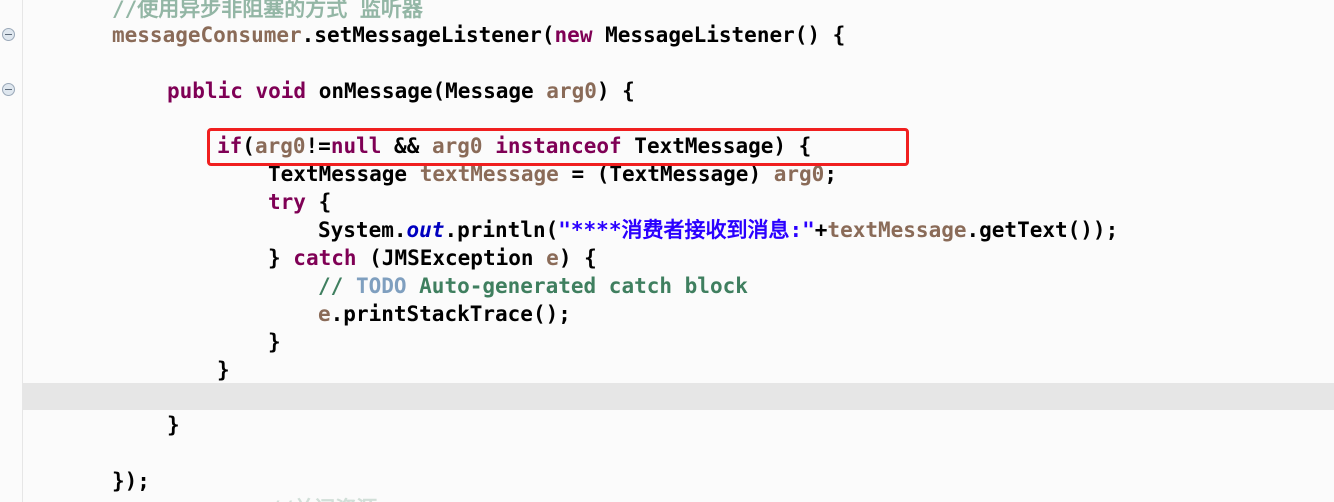  I want to click on code-line: });, so click(86, 481).